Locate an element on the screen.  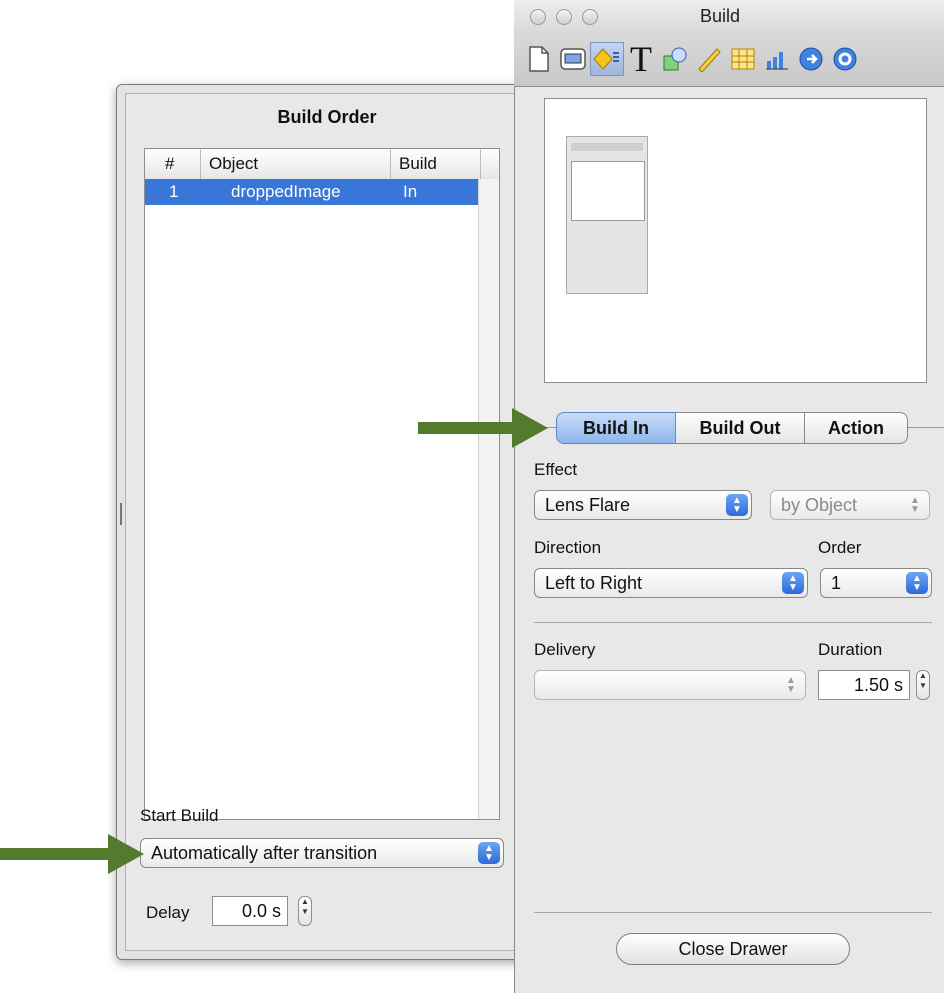
arrow-head-start-build-icon is located at coordinates (126, 854).